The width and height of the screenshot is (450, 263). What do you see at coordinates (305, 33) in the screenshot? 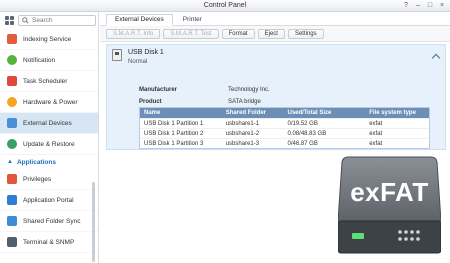
I see `settings-button: Settings` at bounding box center [305, 33].